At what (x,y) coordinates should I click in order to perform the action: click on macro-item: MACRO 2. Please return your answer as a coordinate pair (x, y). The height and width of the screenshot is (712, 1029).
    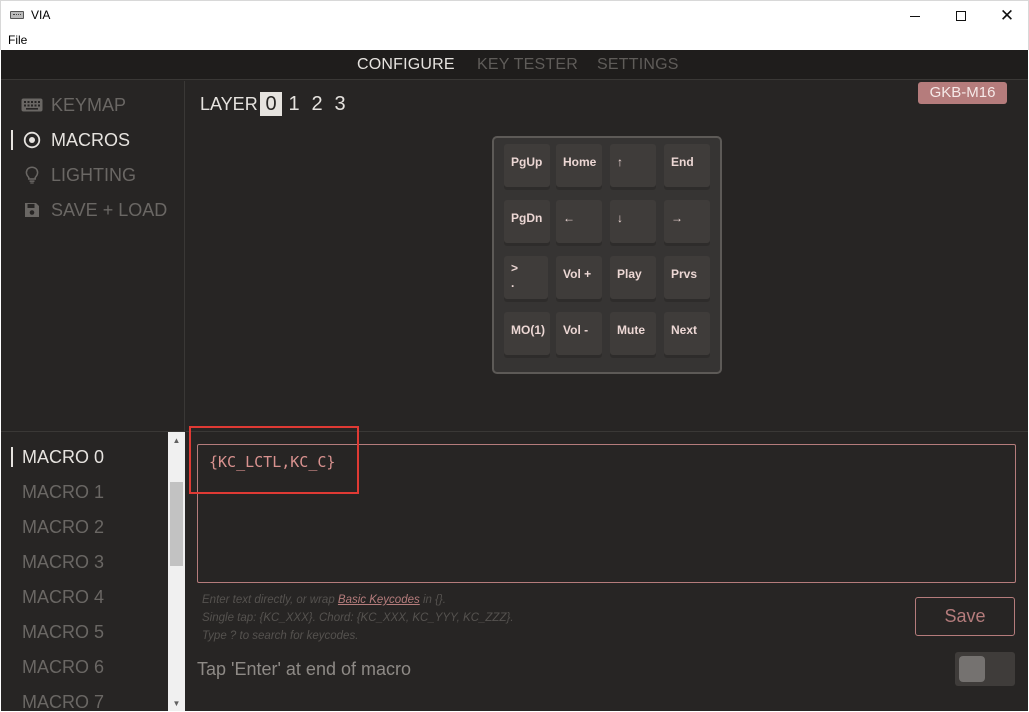
    Looking at the image, I should click on (57, 527).